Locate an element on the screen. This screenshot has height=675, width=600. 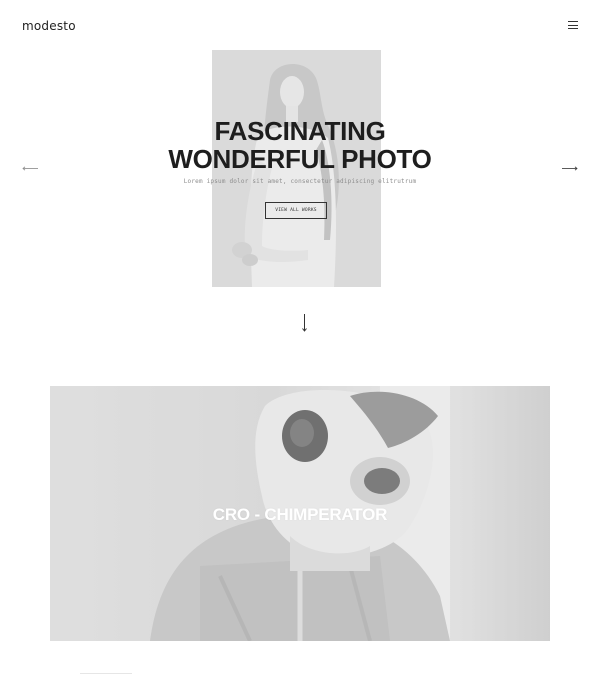
arrow-left-icon is located at coordinates (30, 168).